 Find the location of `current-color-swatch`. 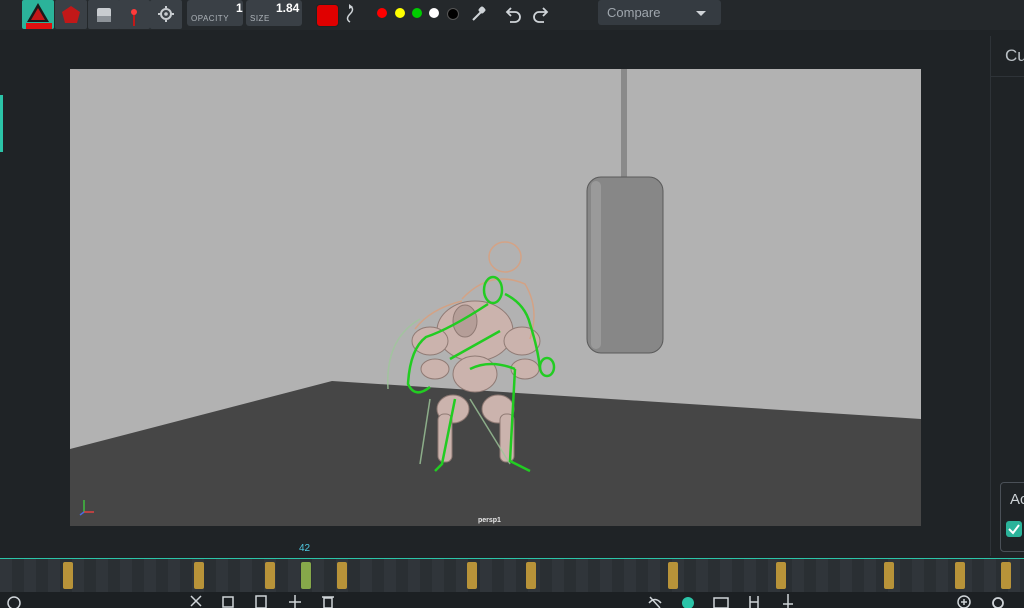

current-color-swatch is located at coordinates (327, 15).